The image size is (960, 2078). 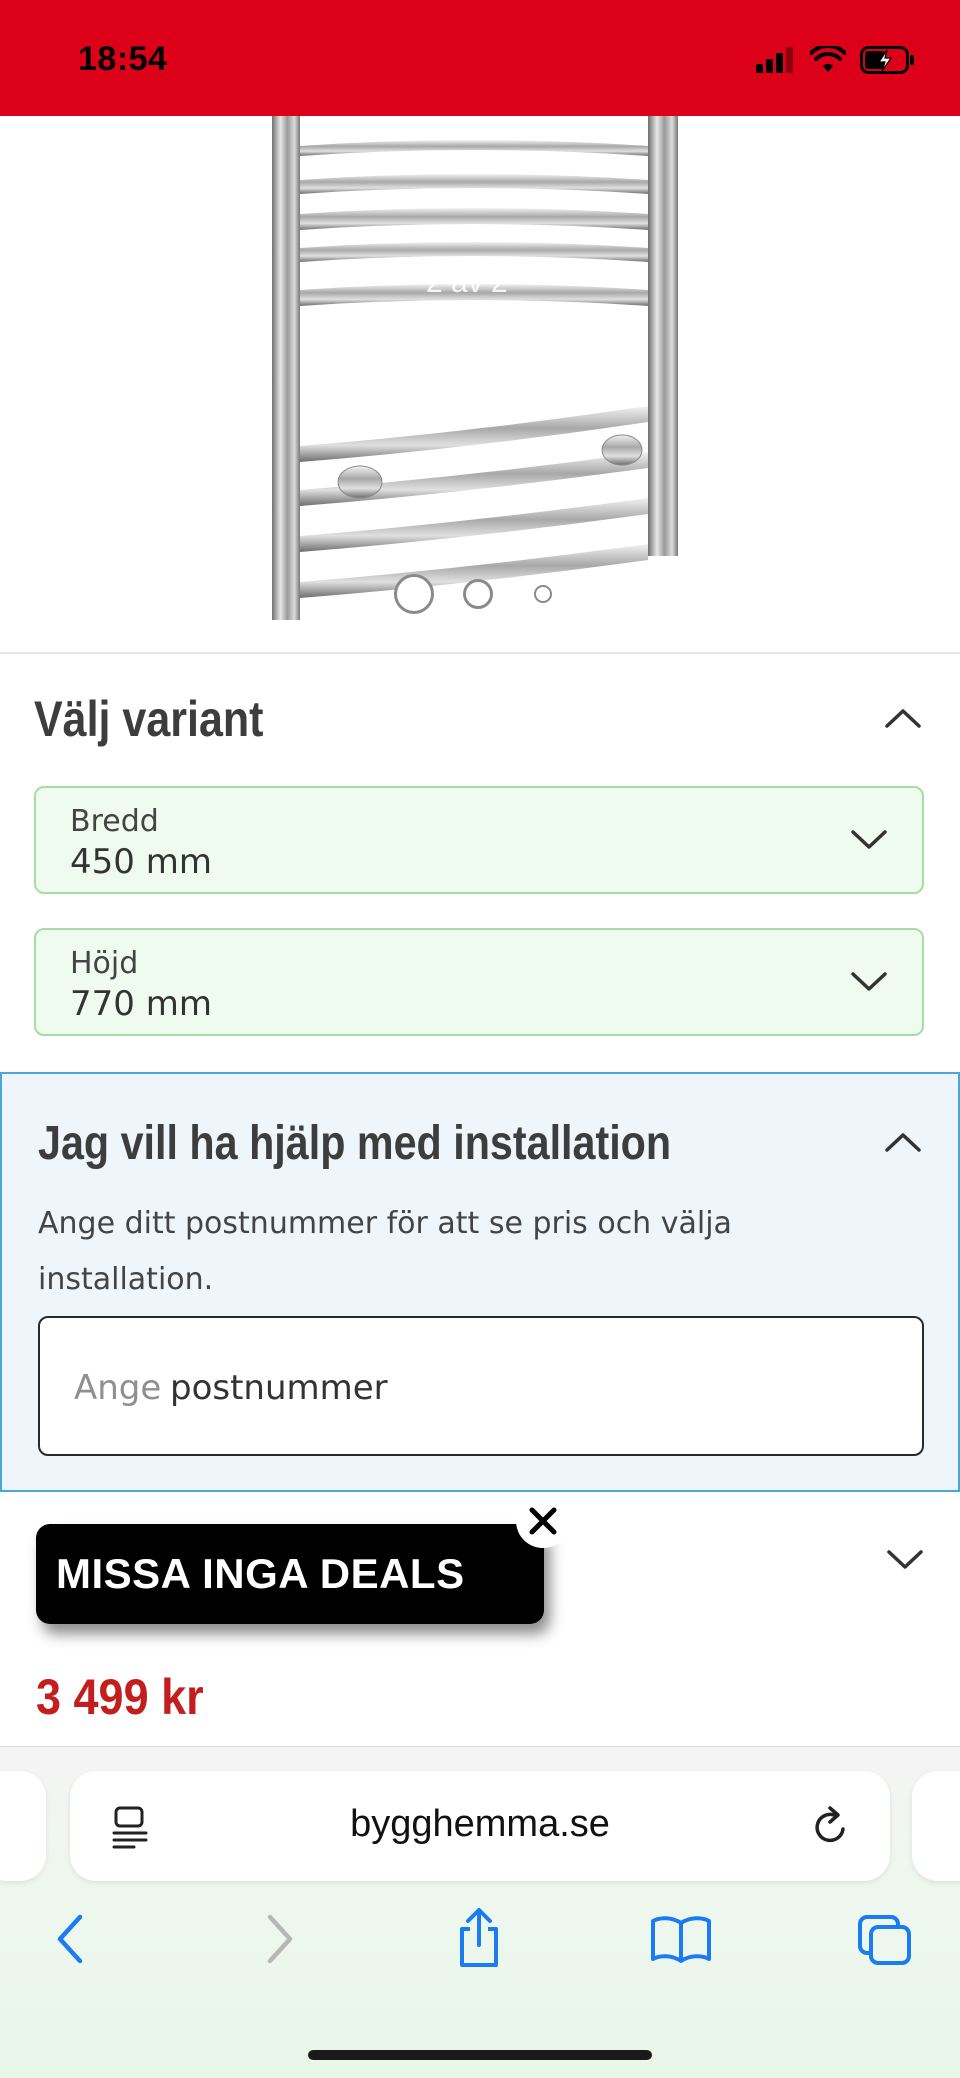 What do you see at coordinates (467, 282) in the screenshot?
I see `image-counter: 2 av 2` at bounding box center [467, 282].